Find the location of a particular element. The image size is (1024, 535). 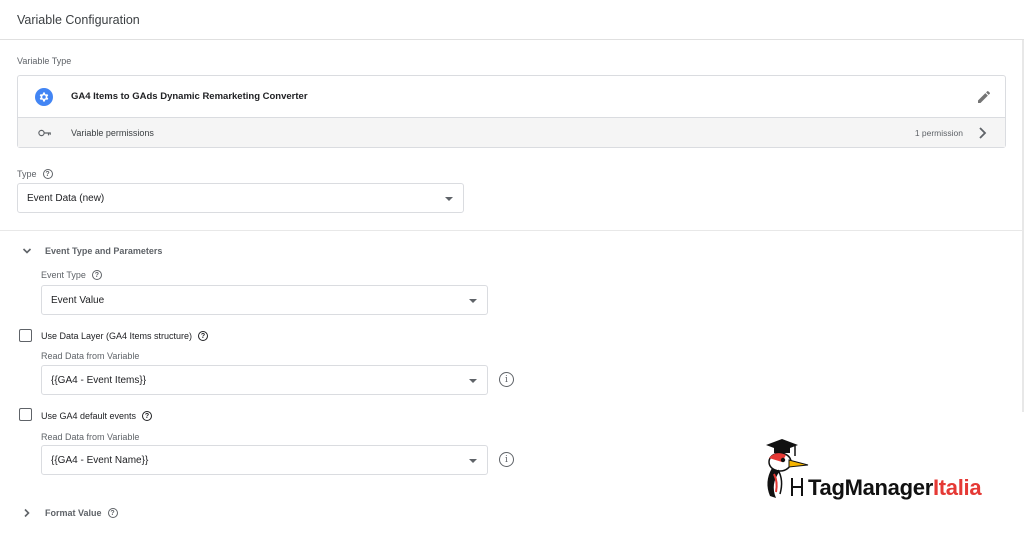

key-icon is located at coordinates (44, 133).